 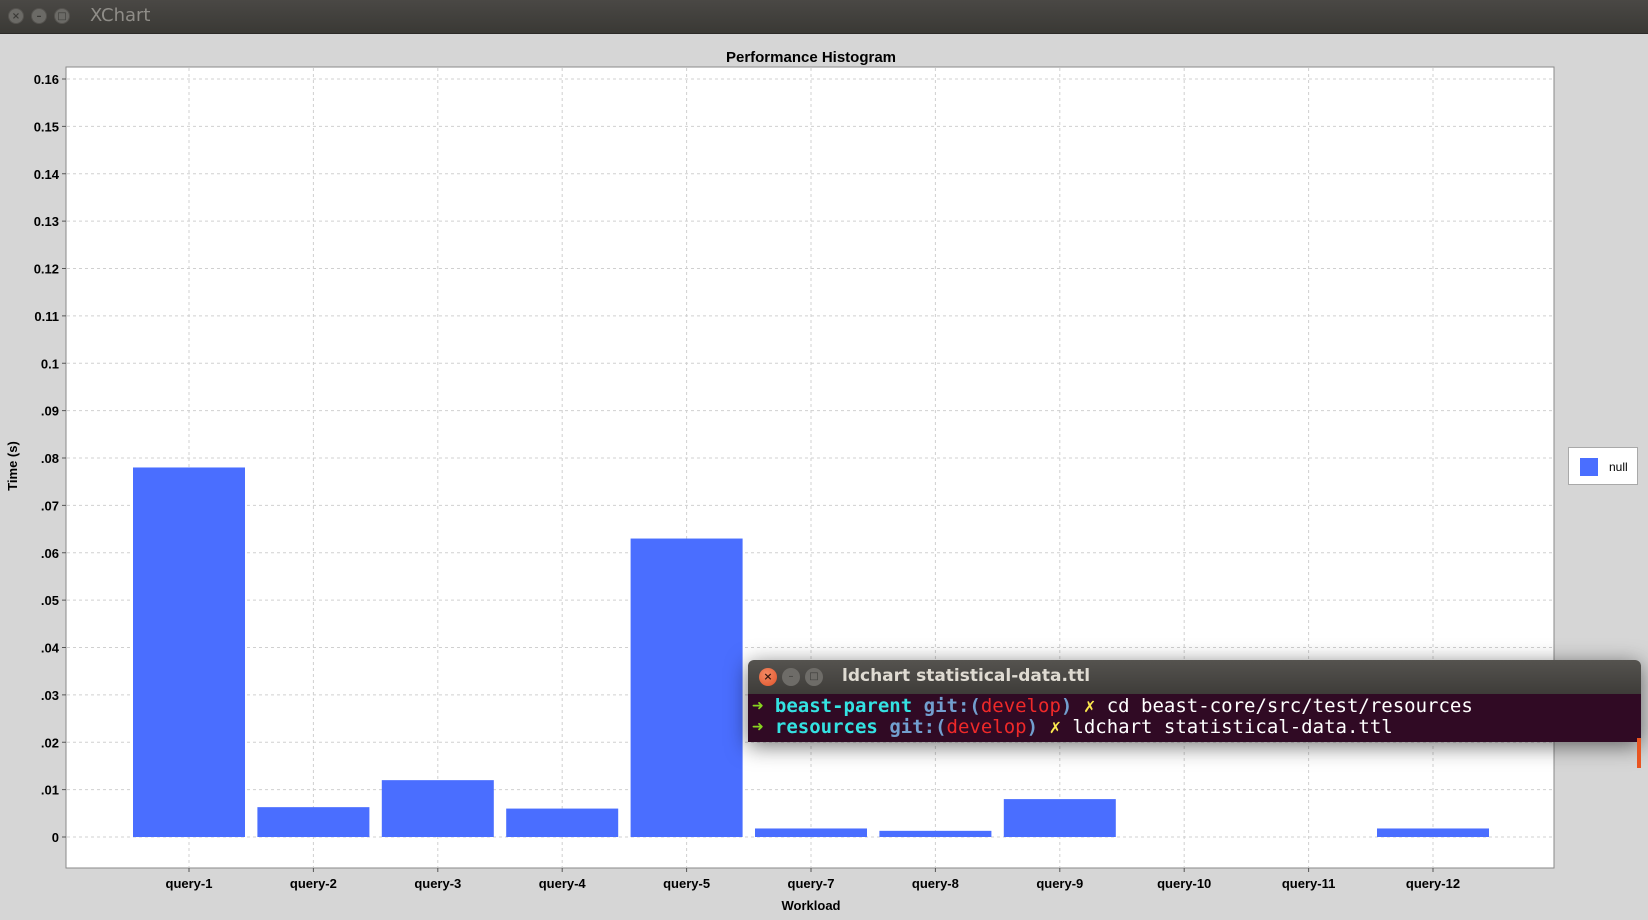 I want to click on y-axis-label: Time (s), so click(x=12, y=466).